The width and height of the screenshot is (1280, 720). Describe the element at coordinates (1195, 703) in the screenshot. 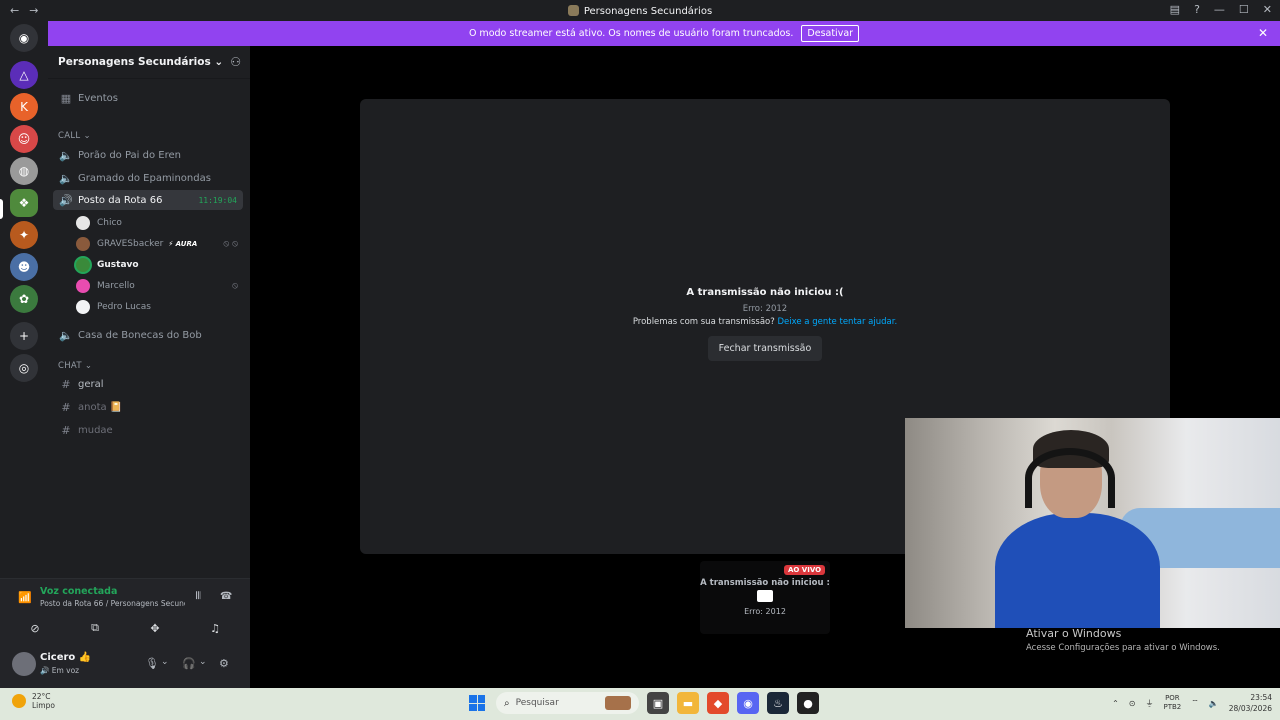

I see `wifi-icon: ⌔` at that location.